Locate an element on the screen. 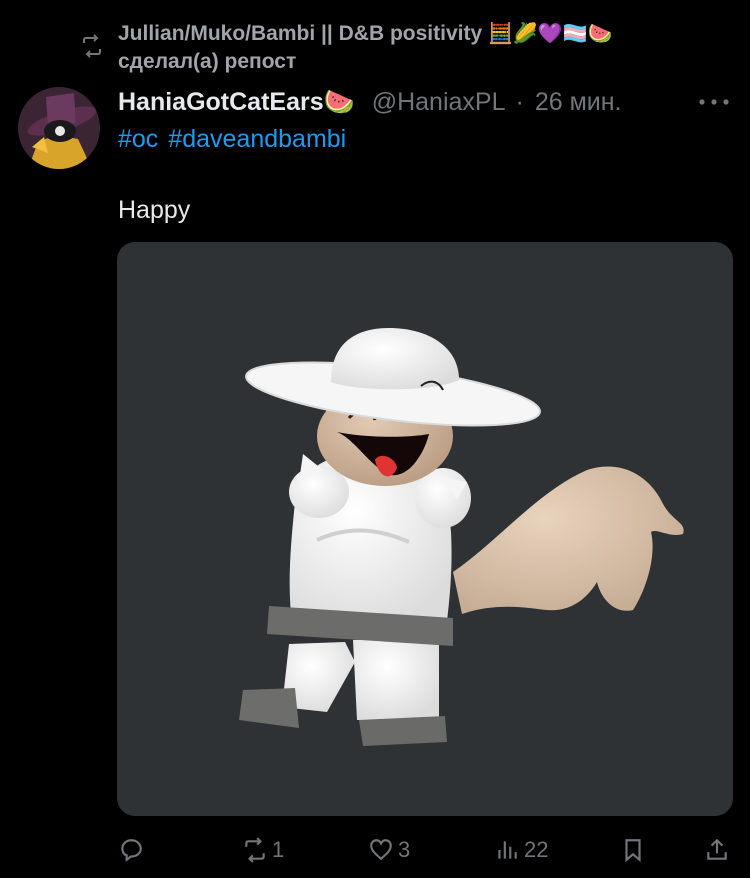 The width and height of the screenshot is (750, 878). name-emoji: 🍉 is located at coordinates (339, 102).